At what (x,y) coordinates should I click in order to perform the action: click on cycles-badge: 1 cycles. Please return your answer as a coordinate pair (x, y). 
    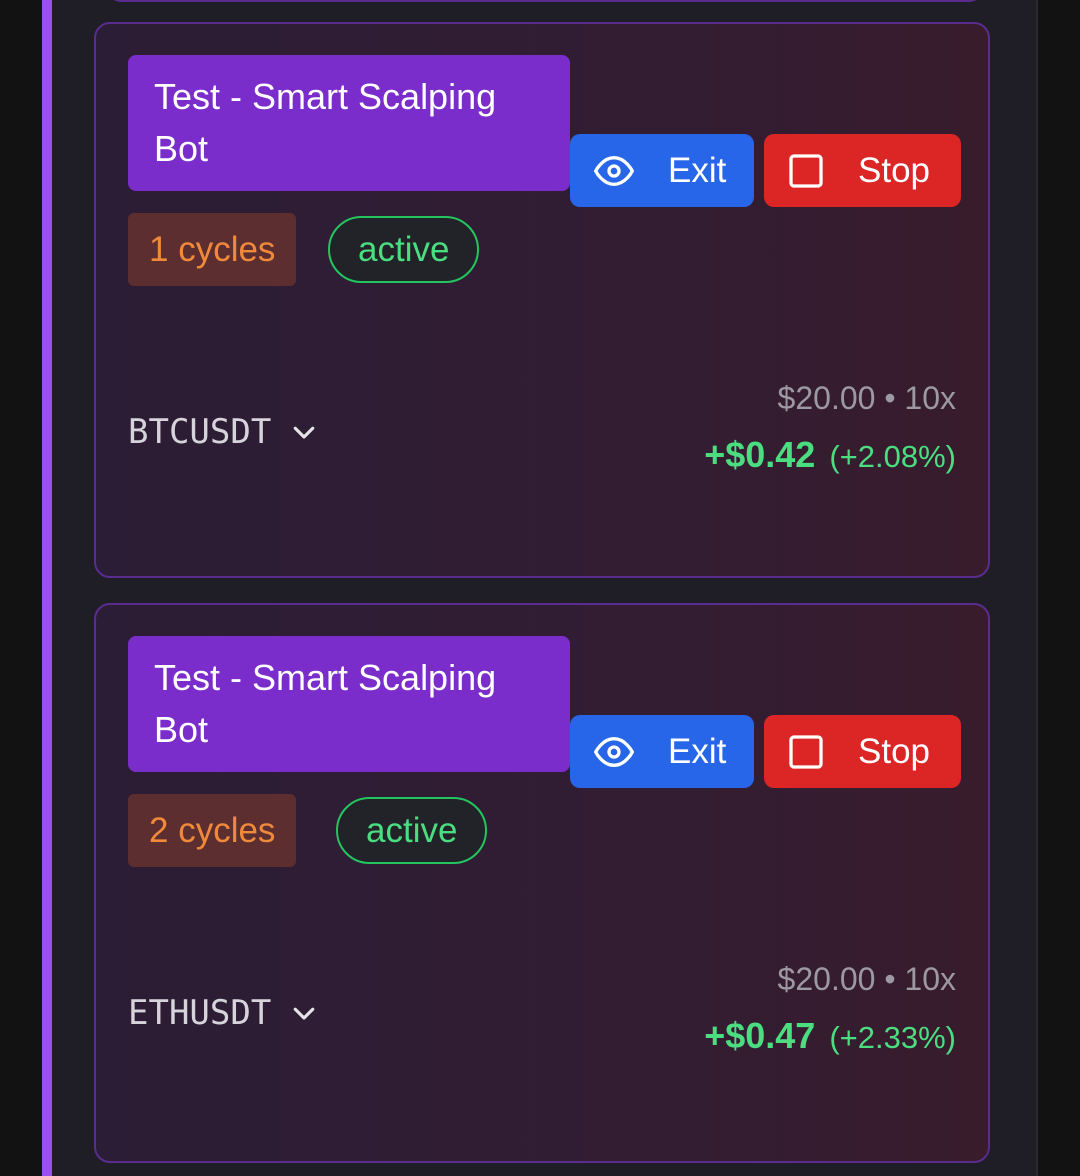
    Looking at the image, I should click on (212, 249).